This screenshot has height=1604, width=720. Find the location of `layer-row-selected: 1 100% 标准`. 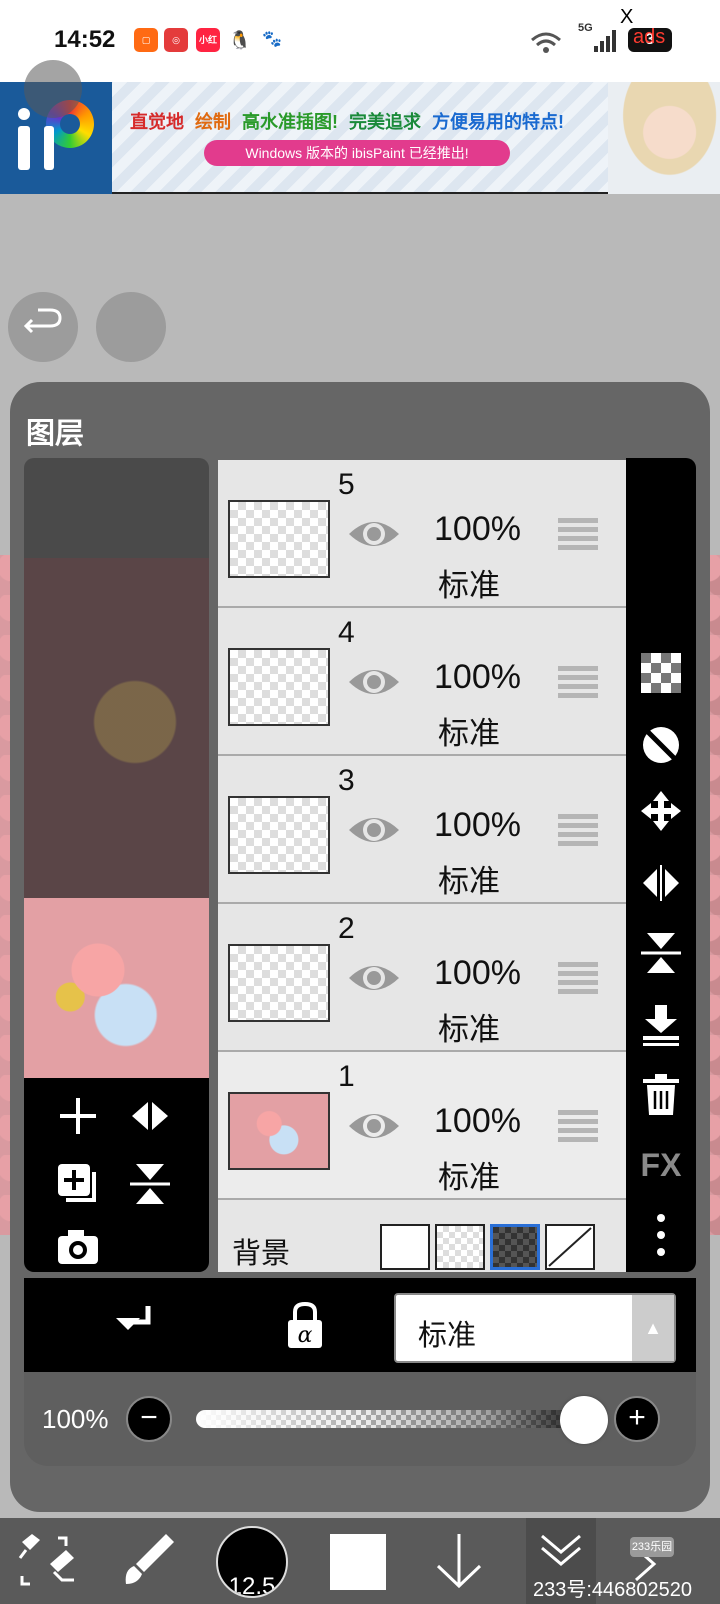

layer-row-selected: 1 100% 标准 is located at coordinates (422, 1126).